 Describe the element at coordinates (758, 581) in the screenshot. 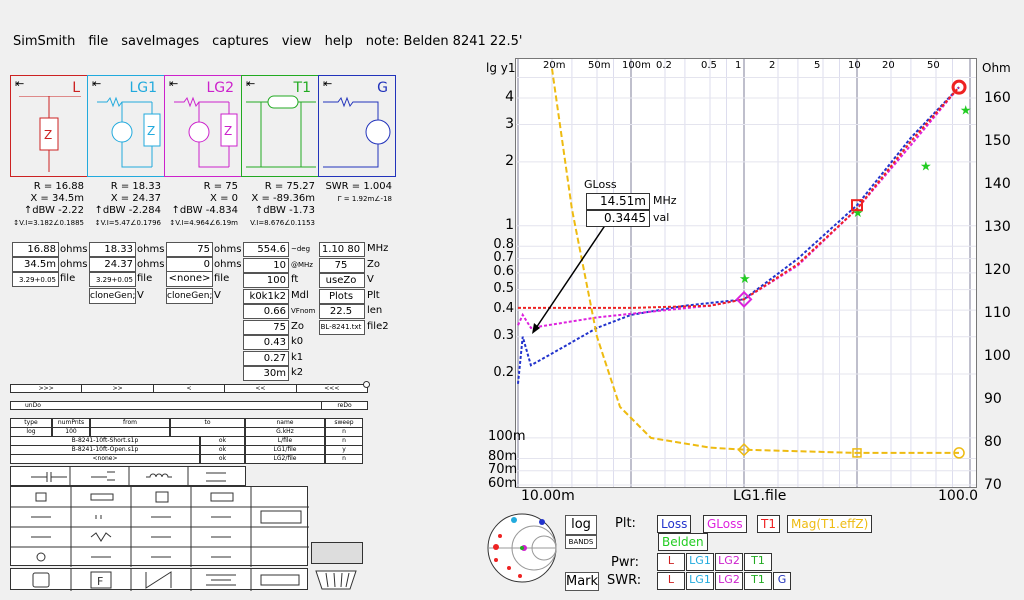

I see `swr-toggle-t1: T1` at that location.